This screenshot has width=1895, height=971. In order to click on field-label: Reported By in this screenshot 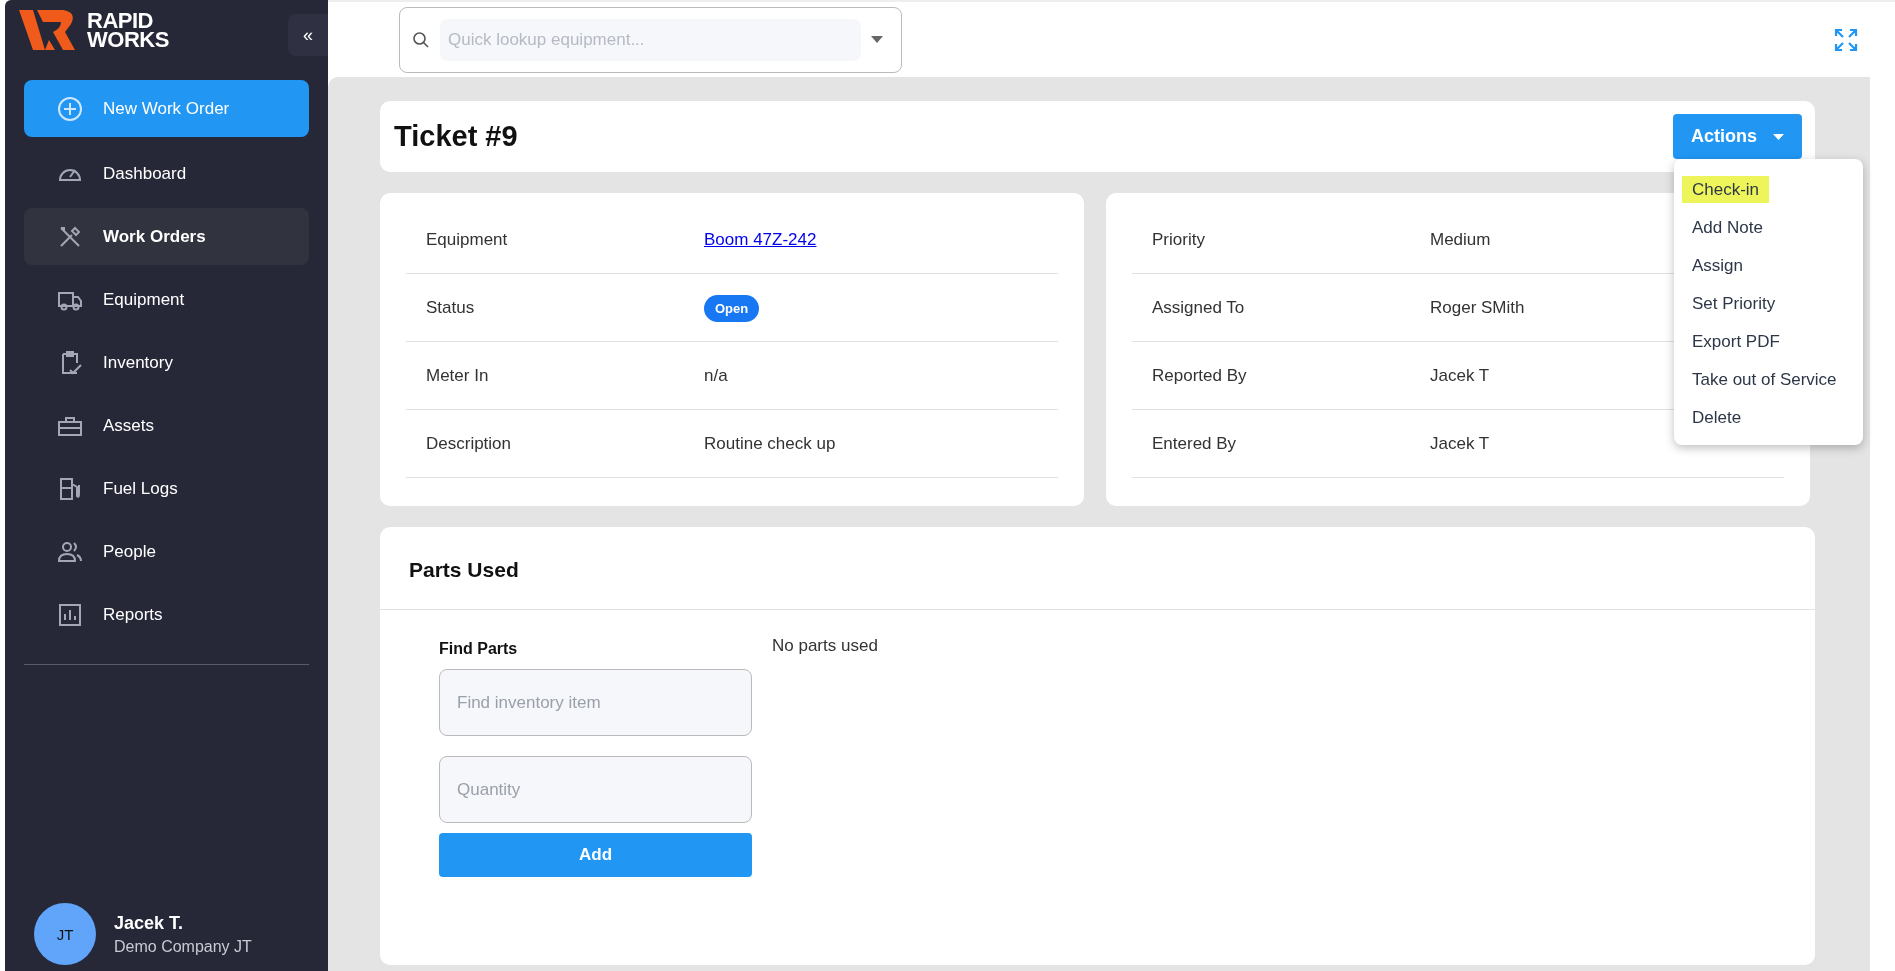, I will do `click(1200, 375)`.